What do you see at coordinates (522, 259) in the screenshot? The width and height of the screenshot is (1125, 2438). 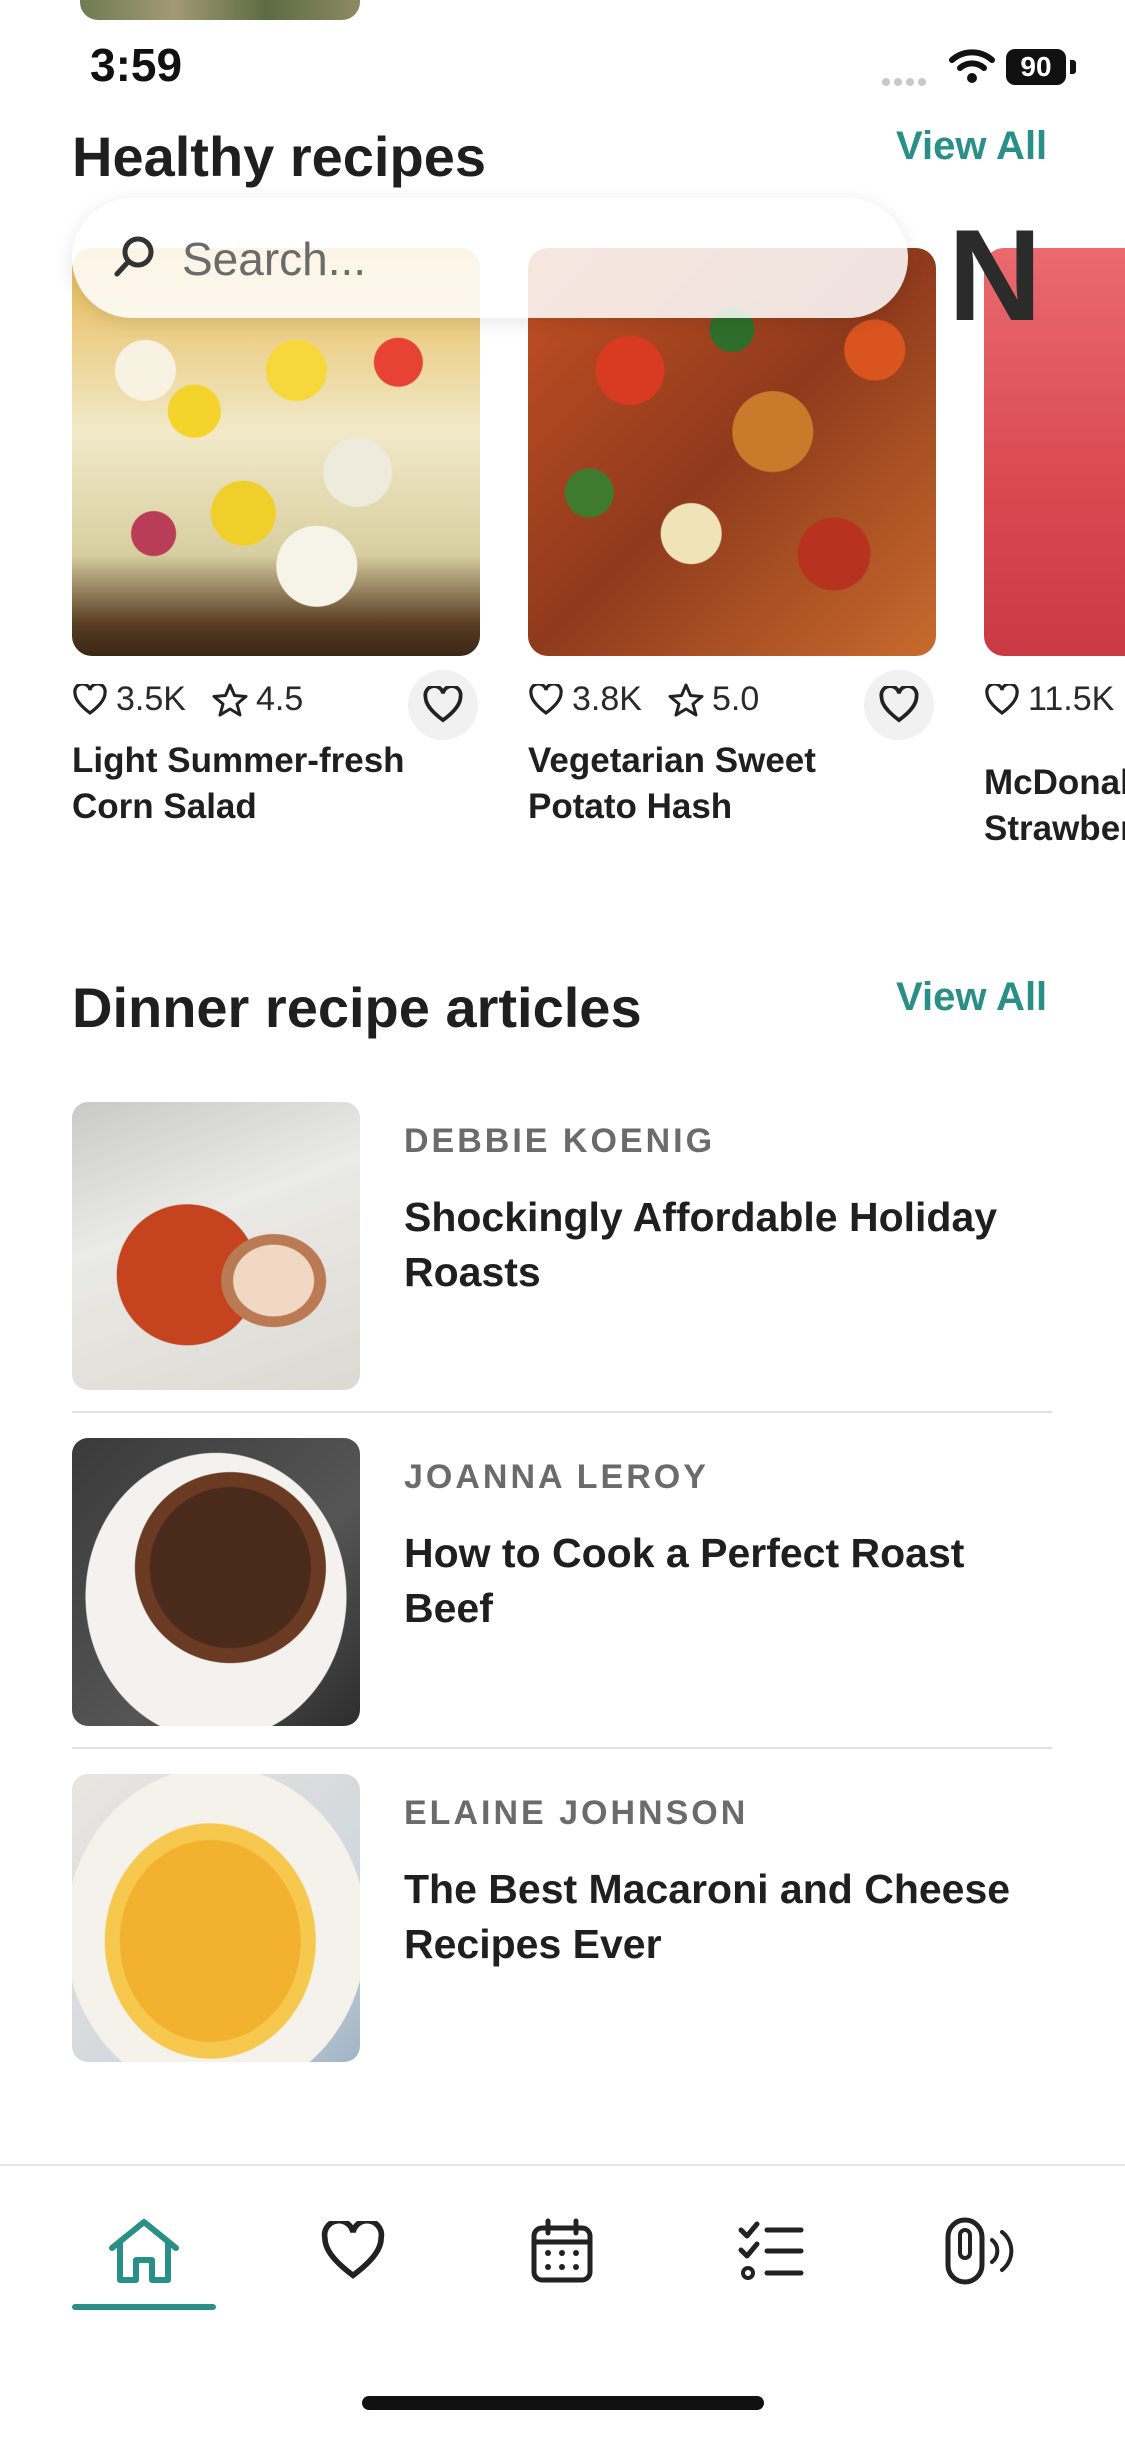 I see `search-input` at bounding box center [522, 259].